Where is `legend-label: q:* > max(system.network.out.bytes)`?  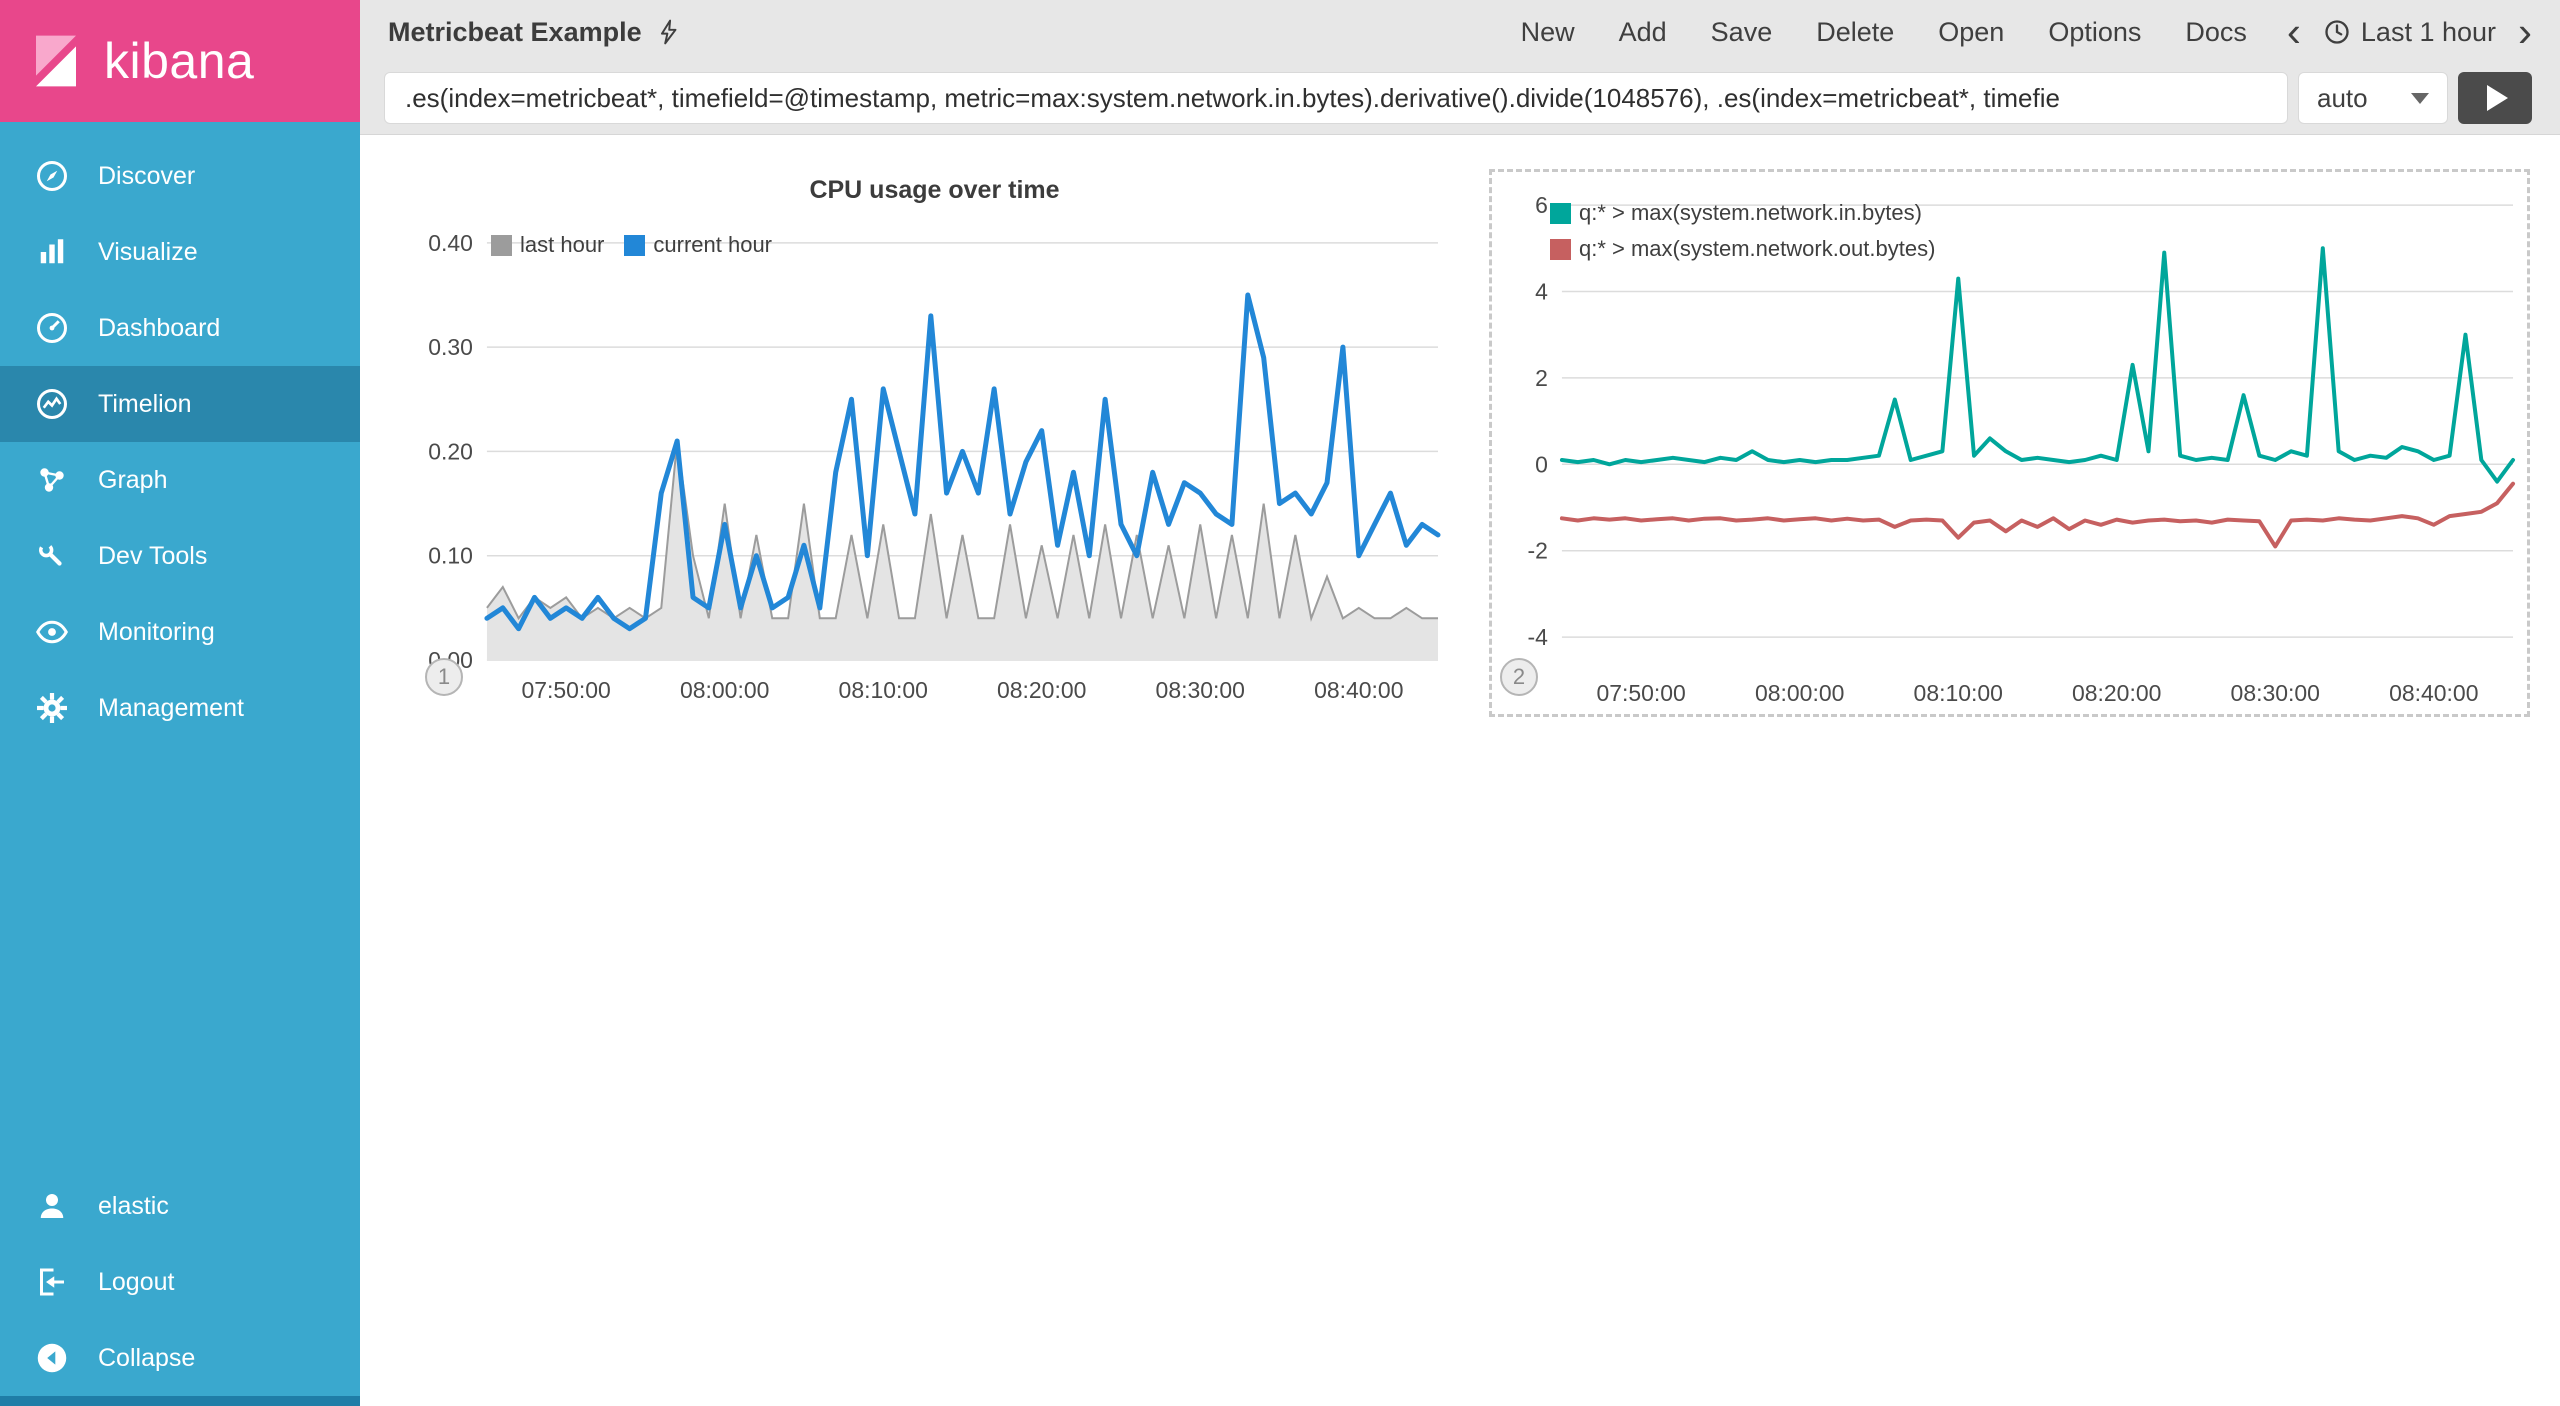 legend-label: q:* > max(system.network.out.bytes) is located at coordinates (1757, 248).